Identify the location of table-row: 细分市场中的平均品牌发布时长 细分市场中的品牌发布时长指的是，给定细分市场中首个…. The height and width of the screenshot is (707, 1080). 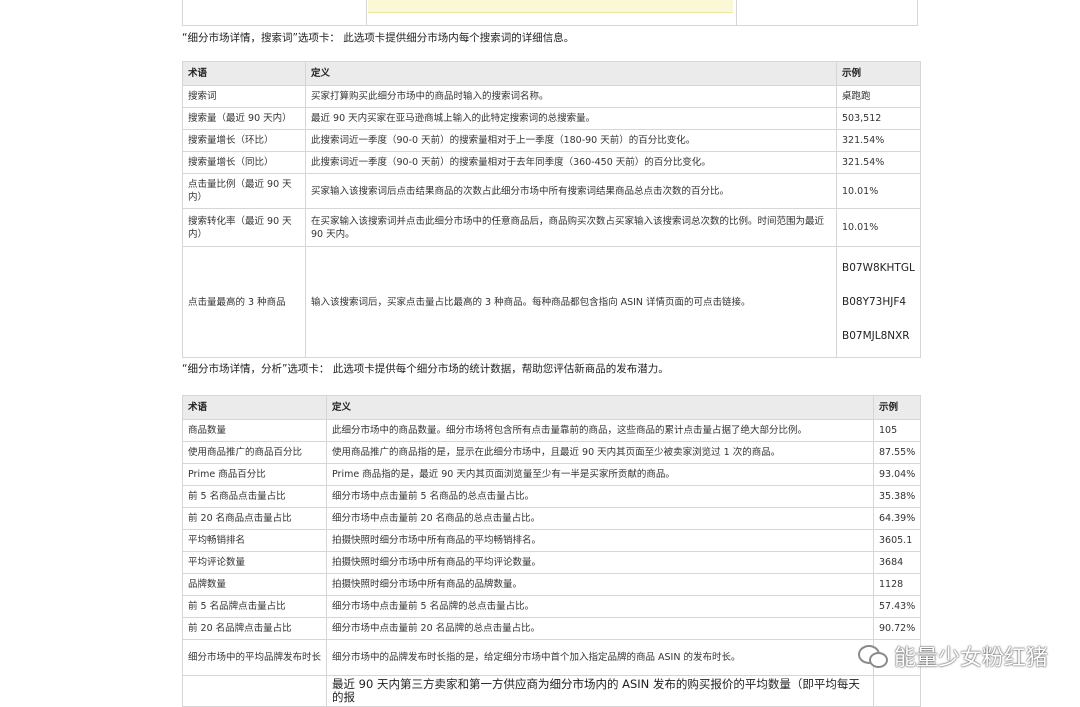
(551, 657).